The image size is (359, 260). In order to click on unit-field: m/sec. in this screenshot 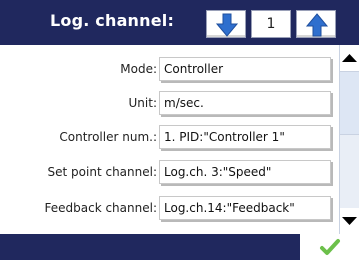, I will do `click(245, 103)`.